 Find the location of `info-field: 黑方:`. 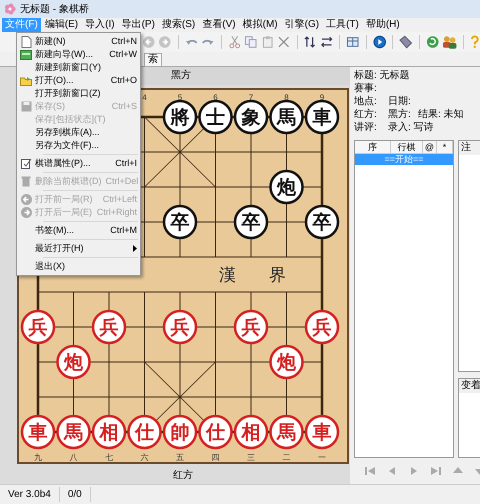

info-field: 黑方: is located at coordinates (403, 115).